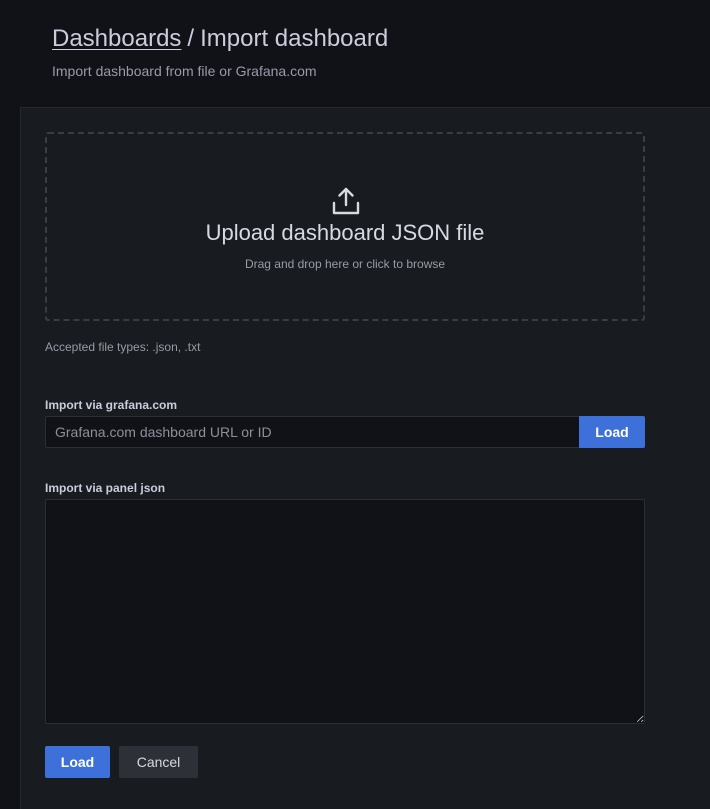 The image size is (710, 809). What do you see at coordinates (294, 38) in the screenshot?
I see `page-title-text: Import dashboard` at bounding box center [294, 38].